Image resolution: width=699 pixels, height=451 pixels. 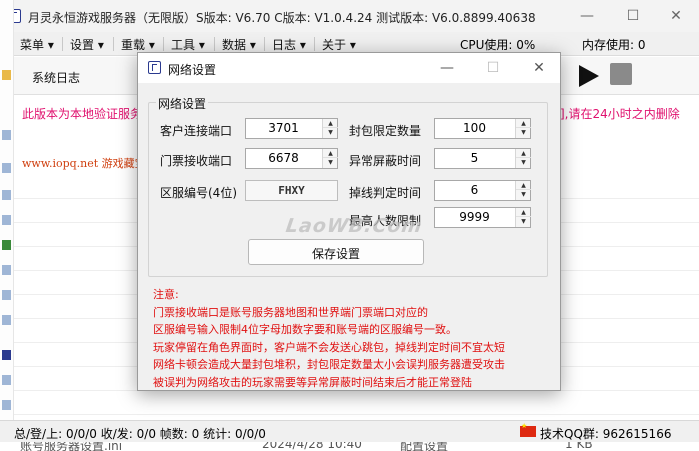 What do you see at coordinates (7, 225) in the screenshot?
I see `file-list-strip` at bounding box center [7, 225].